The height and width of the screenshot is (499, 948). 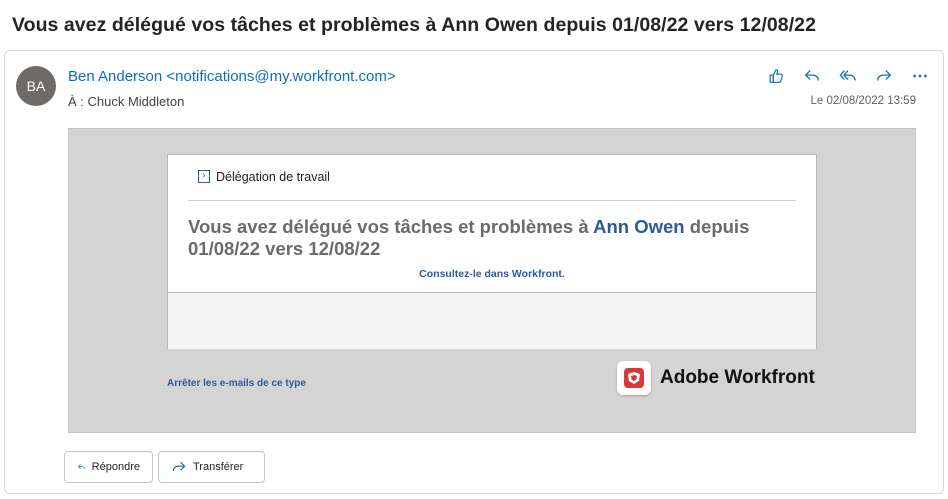 I want to click on recipients: À : Chuck Middleton, so click(x=126, y=101).